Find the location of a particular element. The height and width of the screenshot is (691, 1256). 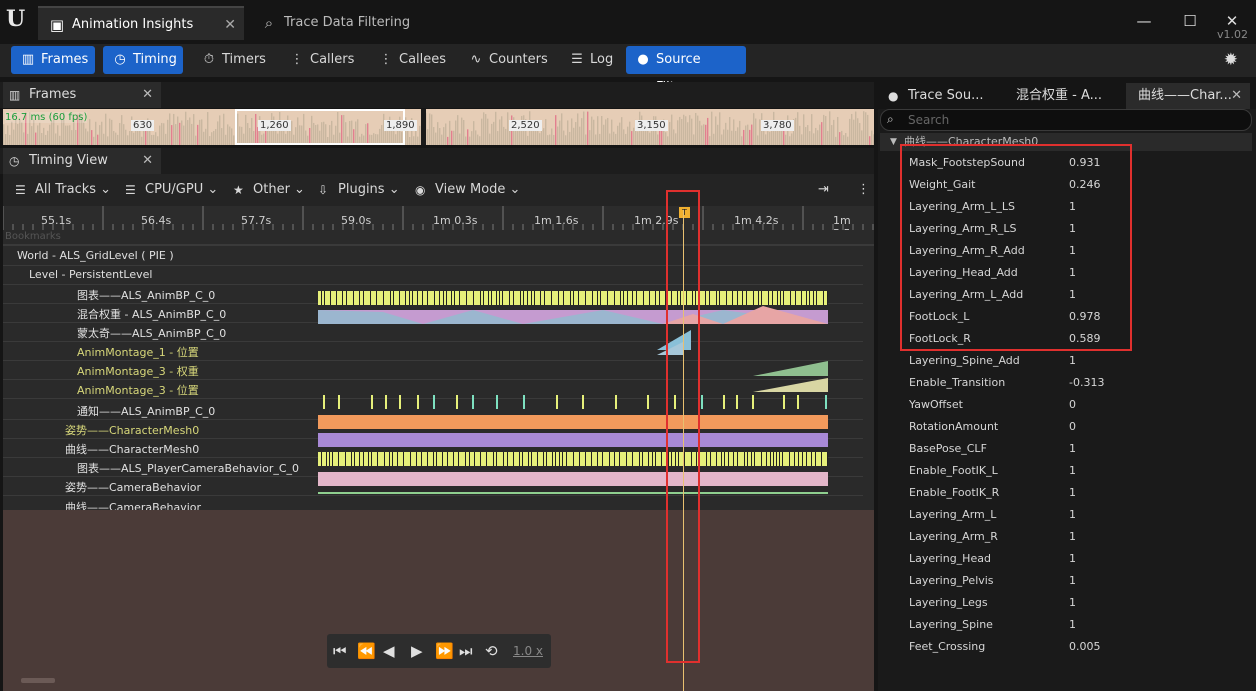

callees-button: ⋮ Callees is located at coordinates (412, 60).